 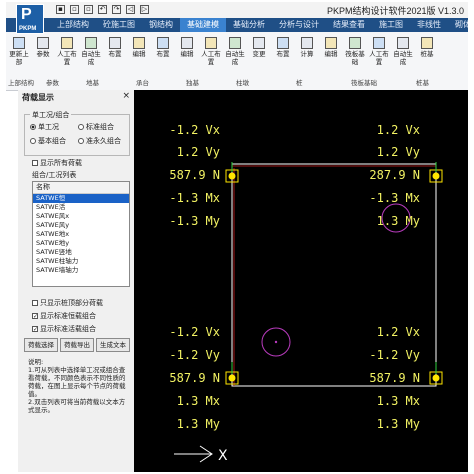 I want to click on ribbon-pile-edit-button: 编辑, so click(x=331, y=47).